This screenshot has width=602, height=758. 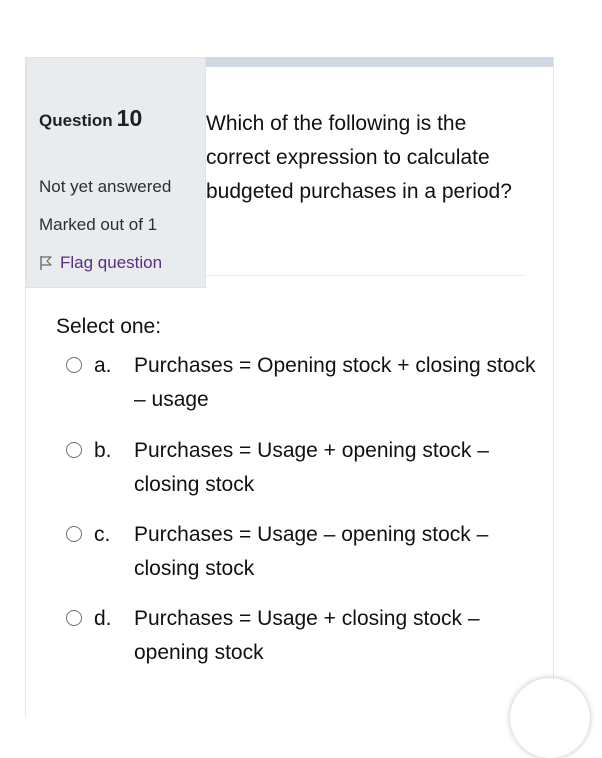 What do you see at coordinates (46, 263) in the screenshot?
I see `flag-icon` at bounding box center [46, 263].